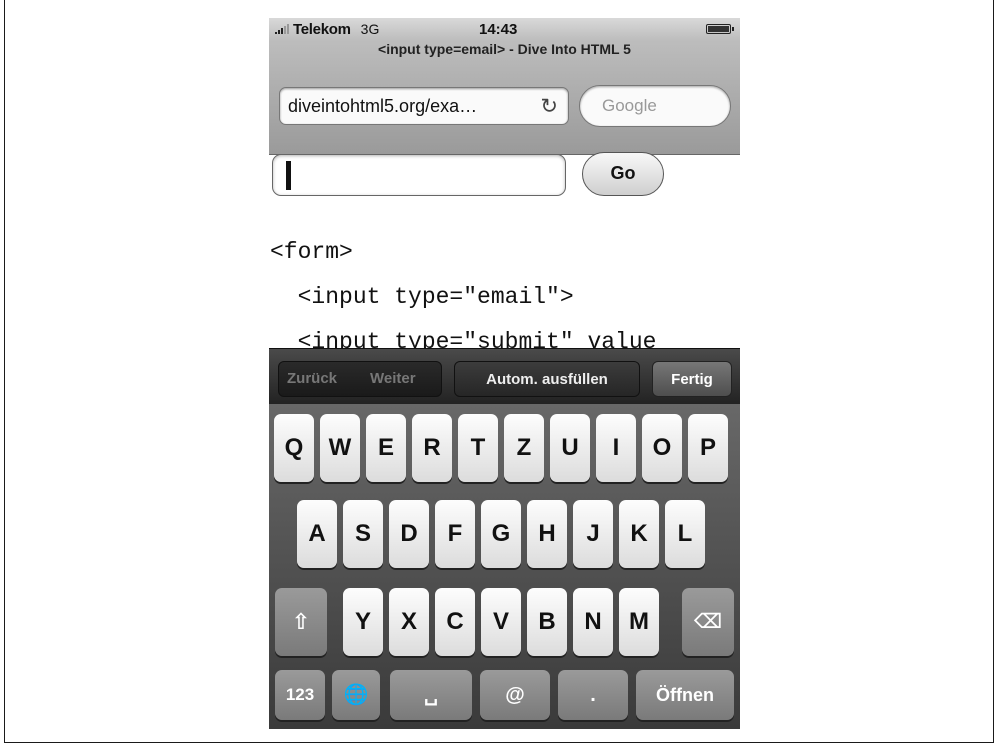  What do you see at coordinates (720, 29) in the screenshot?
I see `battery-icon` at bounding box center [720, 29].